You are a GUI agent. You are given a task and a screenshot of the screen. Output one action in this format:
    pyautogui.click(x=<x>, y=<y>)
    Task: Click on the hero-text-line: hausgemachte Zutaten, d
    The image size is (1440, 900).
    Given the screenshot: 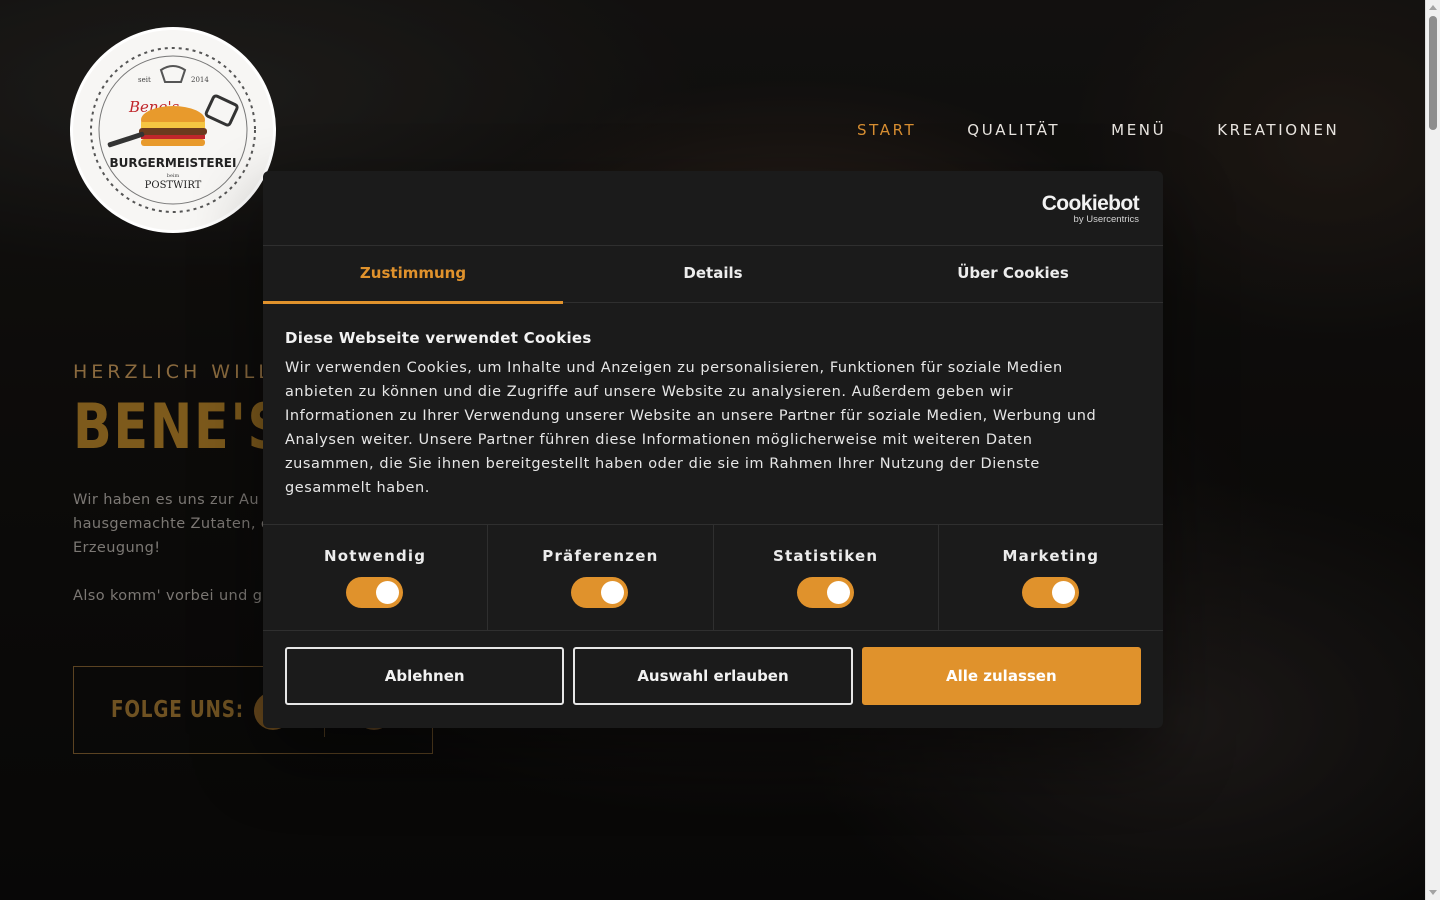 What is the action you would take?
    pyautogui.click(x=168, y=524)
    